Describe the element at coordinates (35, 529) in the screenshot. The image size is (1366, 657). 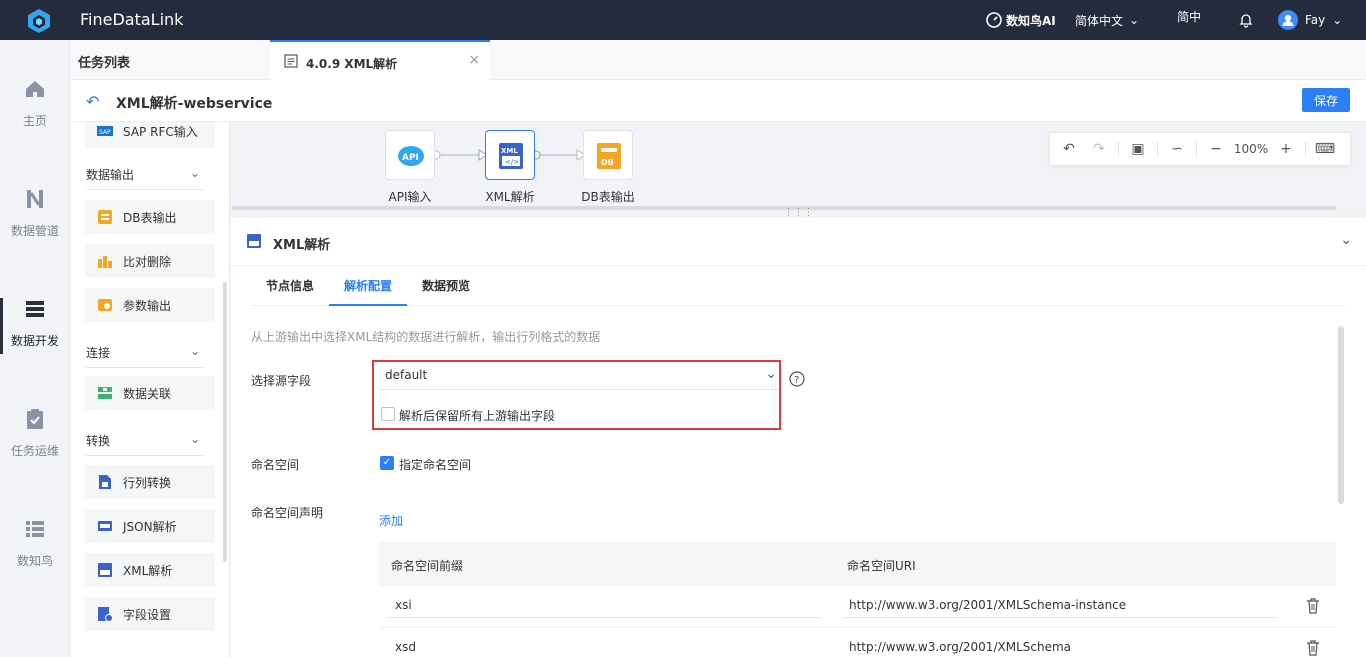
I see `list-icon` at that location.